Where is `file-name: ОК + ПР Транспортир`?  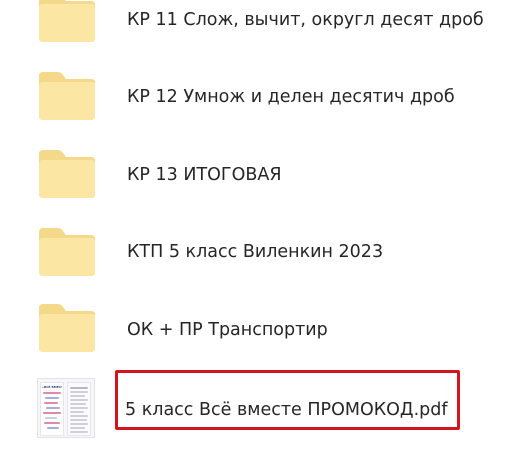
file-name: ОК + ПР Транспортир is located at coordinates (227, 330).